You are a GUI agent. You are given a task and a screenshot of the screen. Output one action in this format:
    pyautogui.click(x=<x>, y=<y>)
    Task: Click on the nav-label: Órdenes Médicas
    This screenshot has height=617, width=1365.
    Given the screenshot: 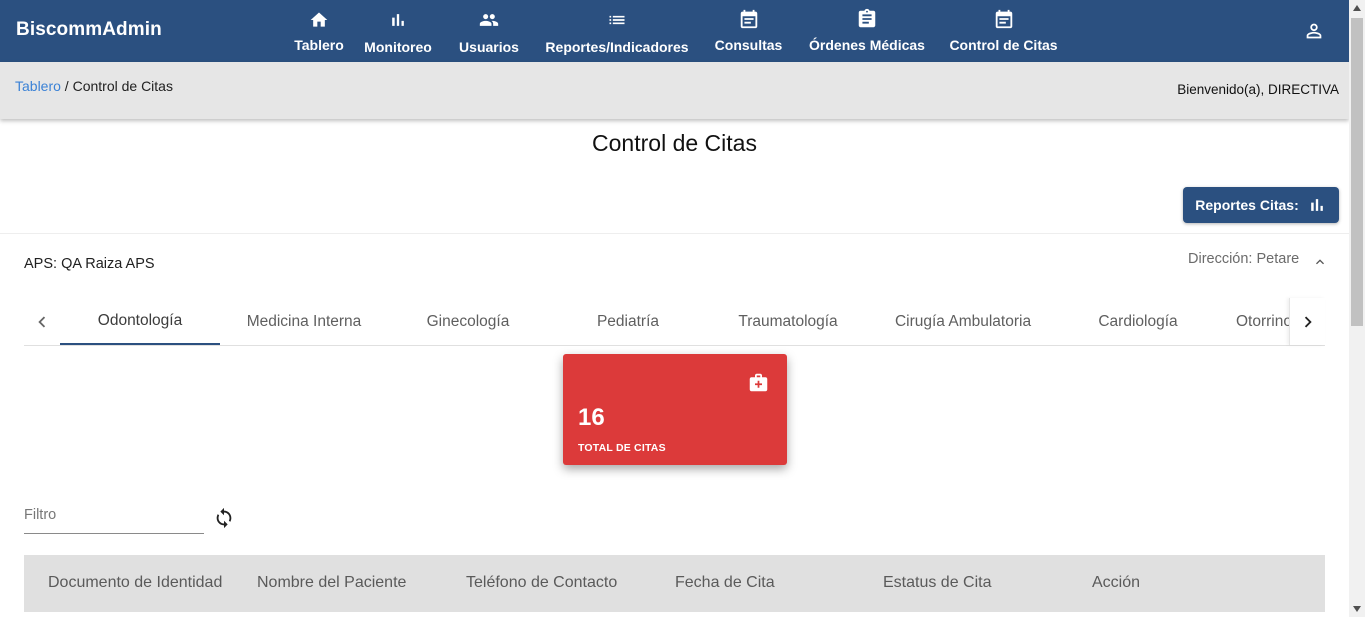 What is the action you would take?
    pyautogui.click(x=867, y=45)
    